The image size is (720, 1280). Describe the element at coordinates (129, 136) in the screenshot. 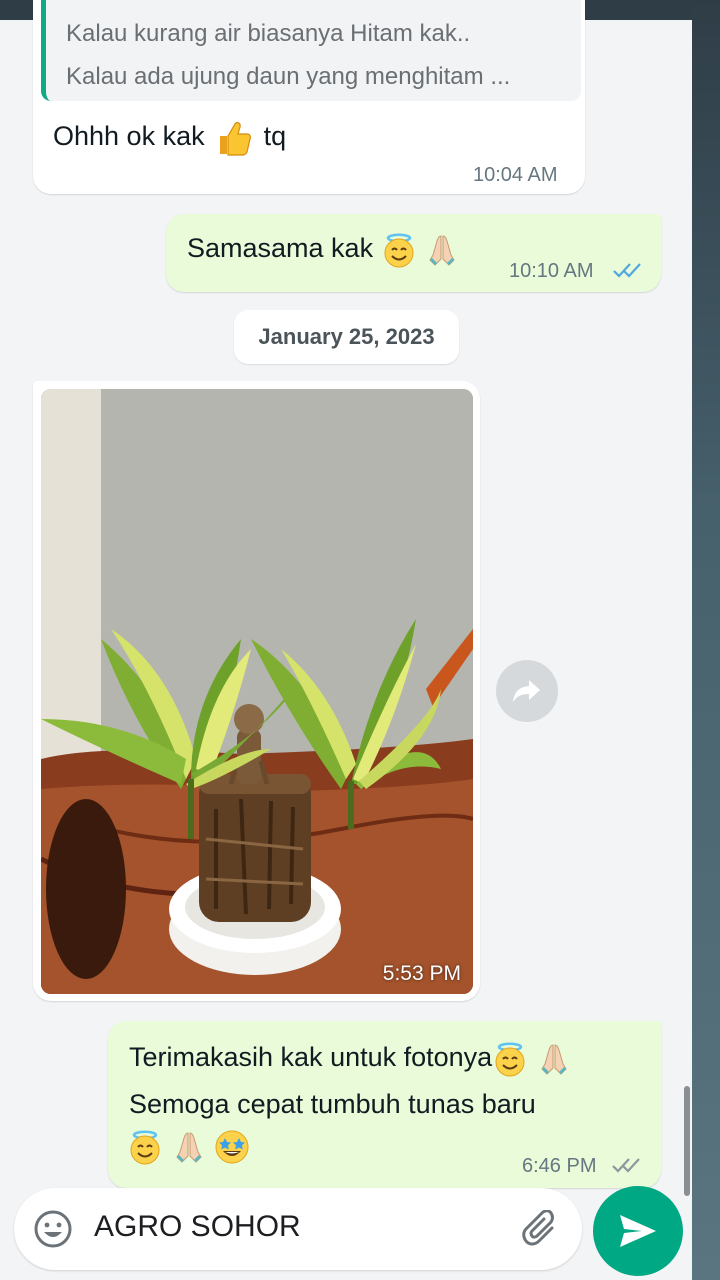

I see `message-text-part: Ohhh ok kak` at that location.